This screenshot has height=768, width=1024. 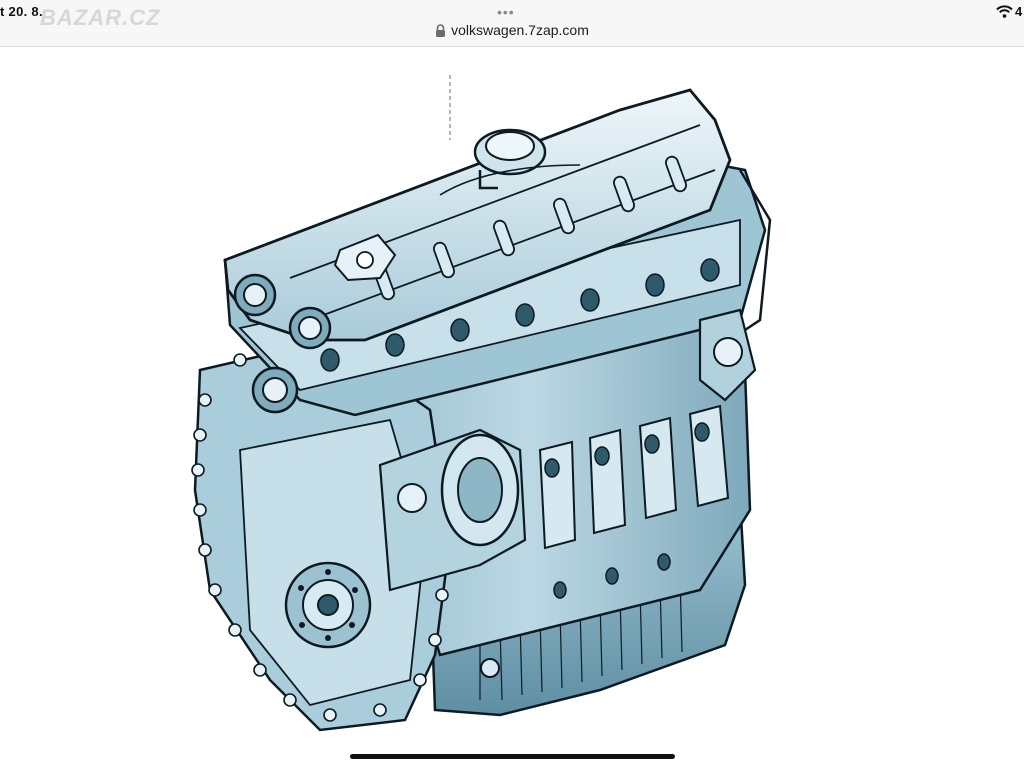 What do you see at coordinates (1019, 11) in the screenshot?
I see `battery-percent: 4` at bounding box center [1019, 11].